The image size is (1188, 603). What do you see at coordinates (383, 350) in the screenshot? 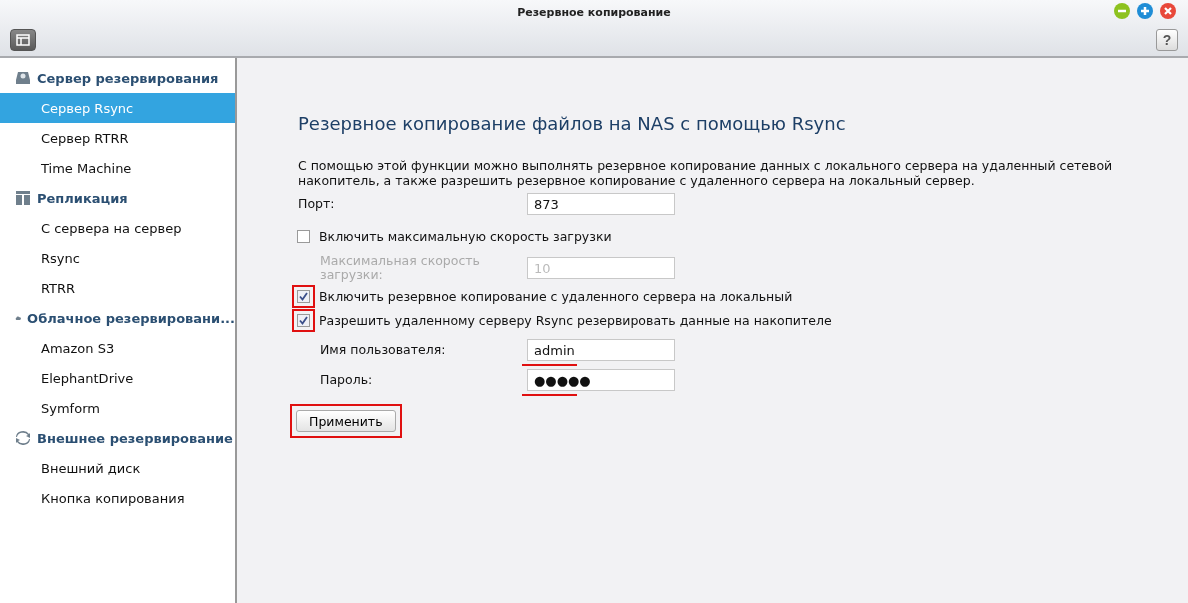
I see `field-label: Имя пользователя:` at bounding box center [383, 350].